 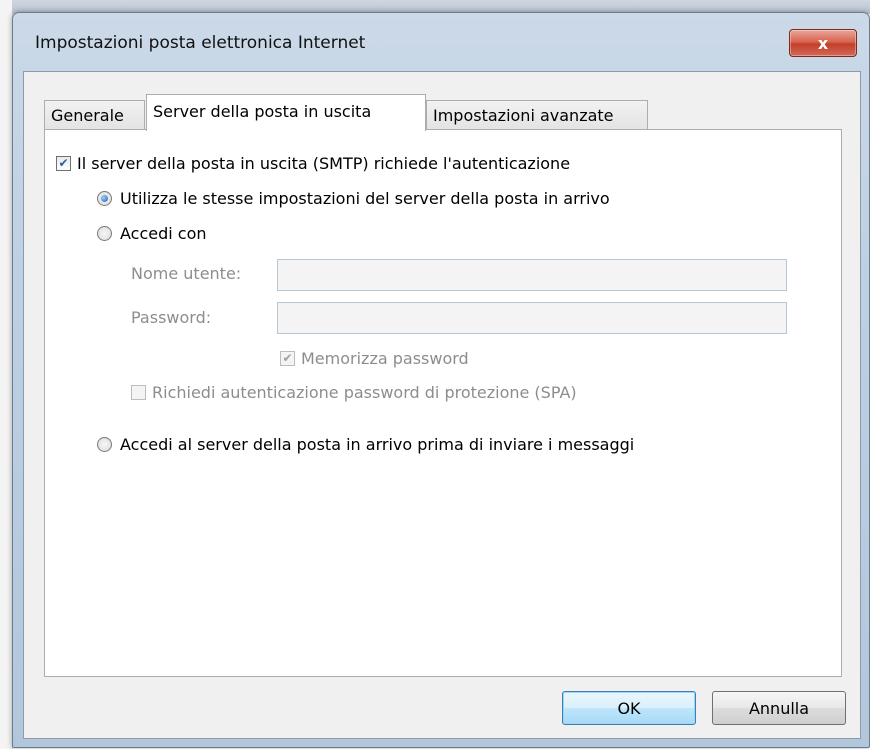 I want to click on password-label-text: Password:, so click(x=171, y=317).